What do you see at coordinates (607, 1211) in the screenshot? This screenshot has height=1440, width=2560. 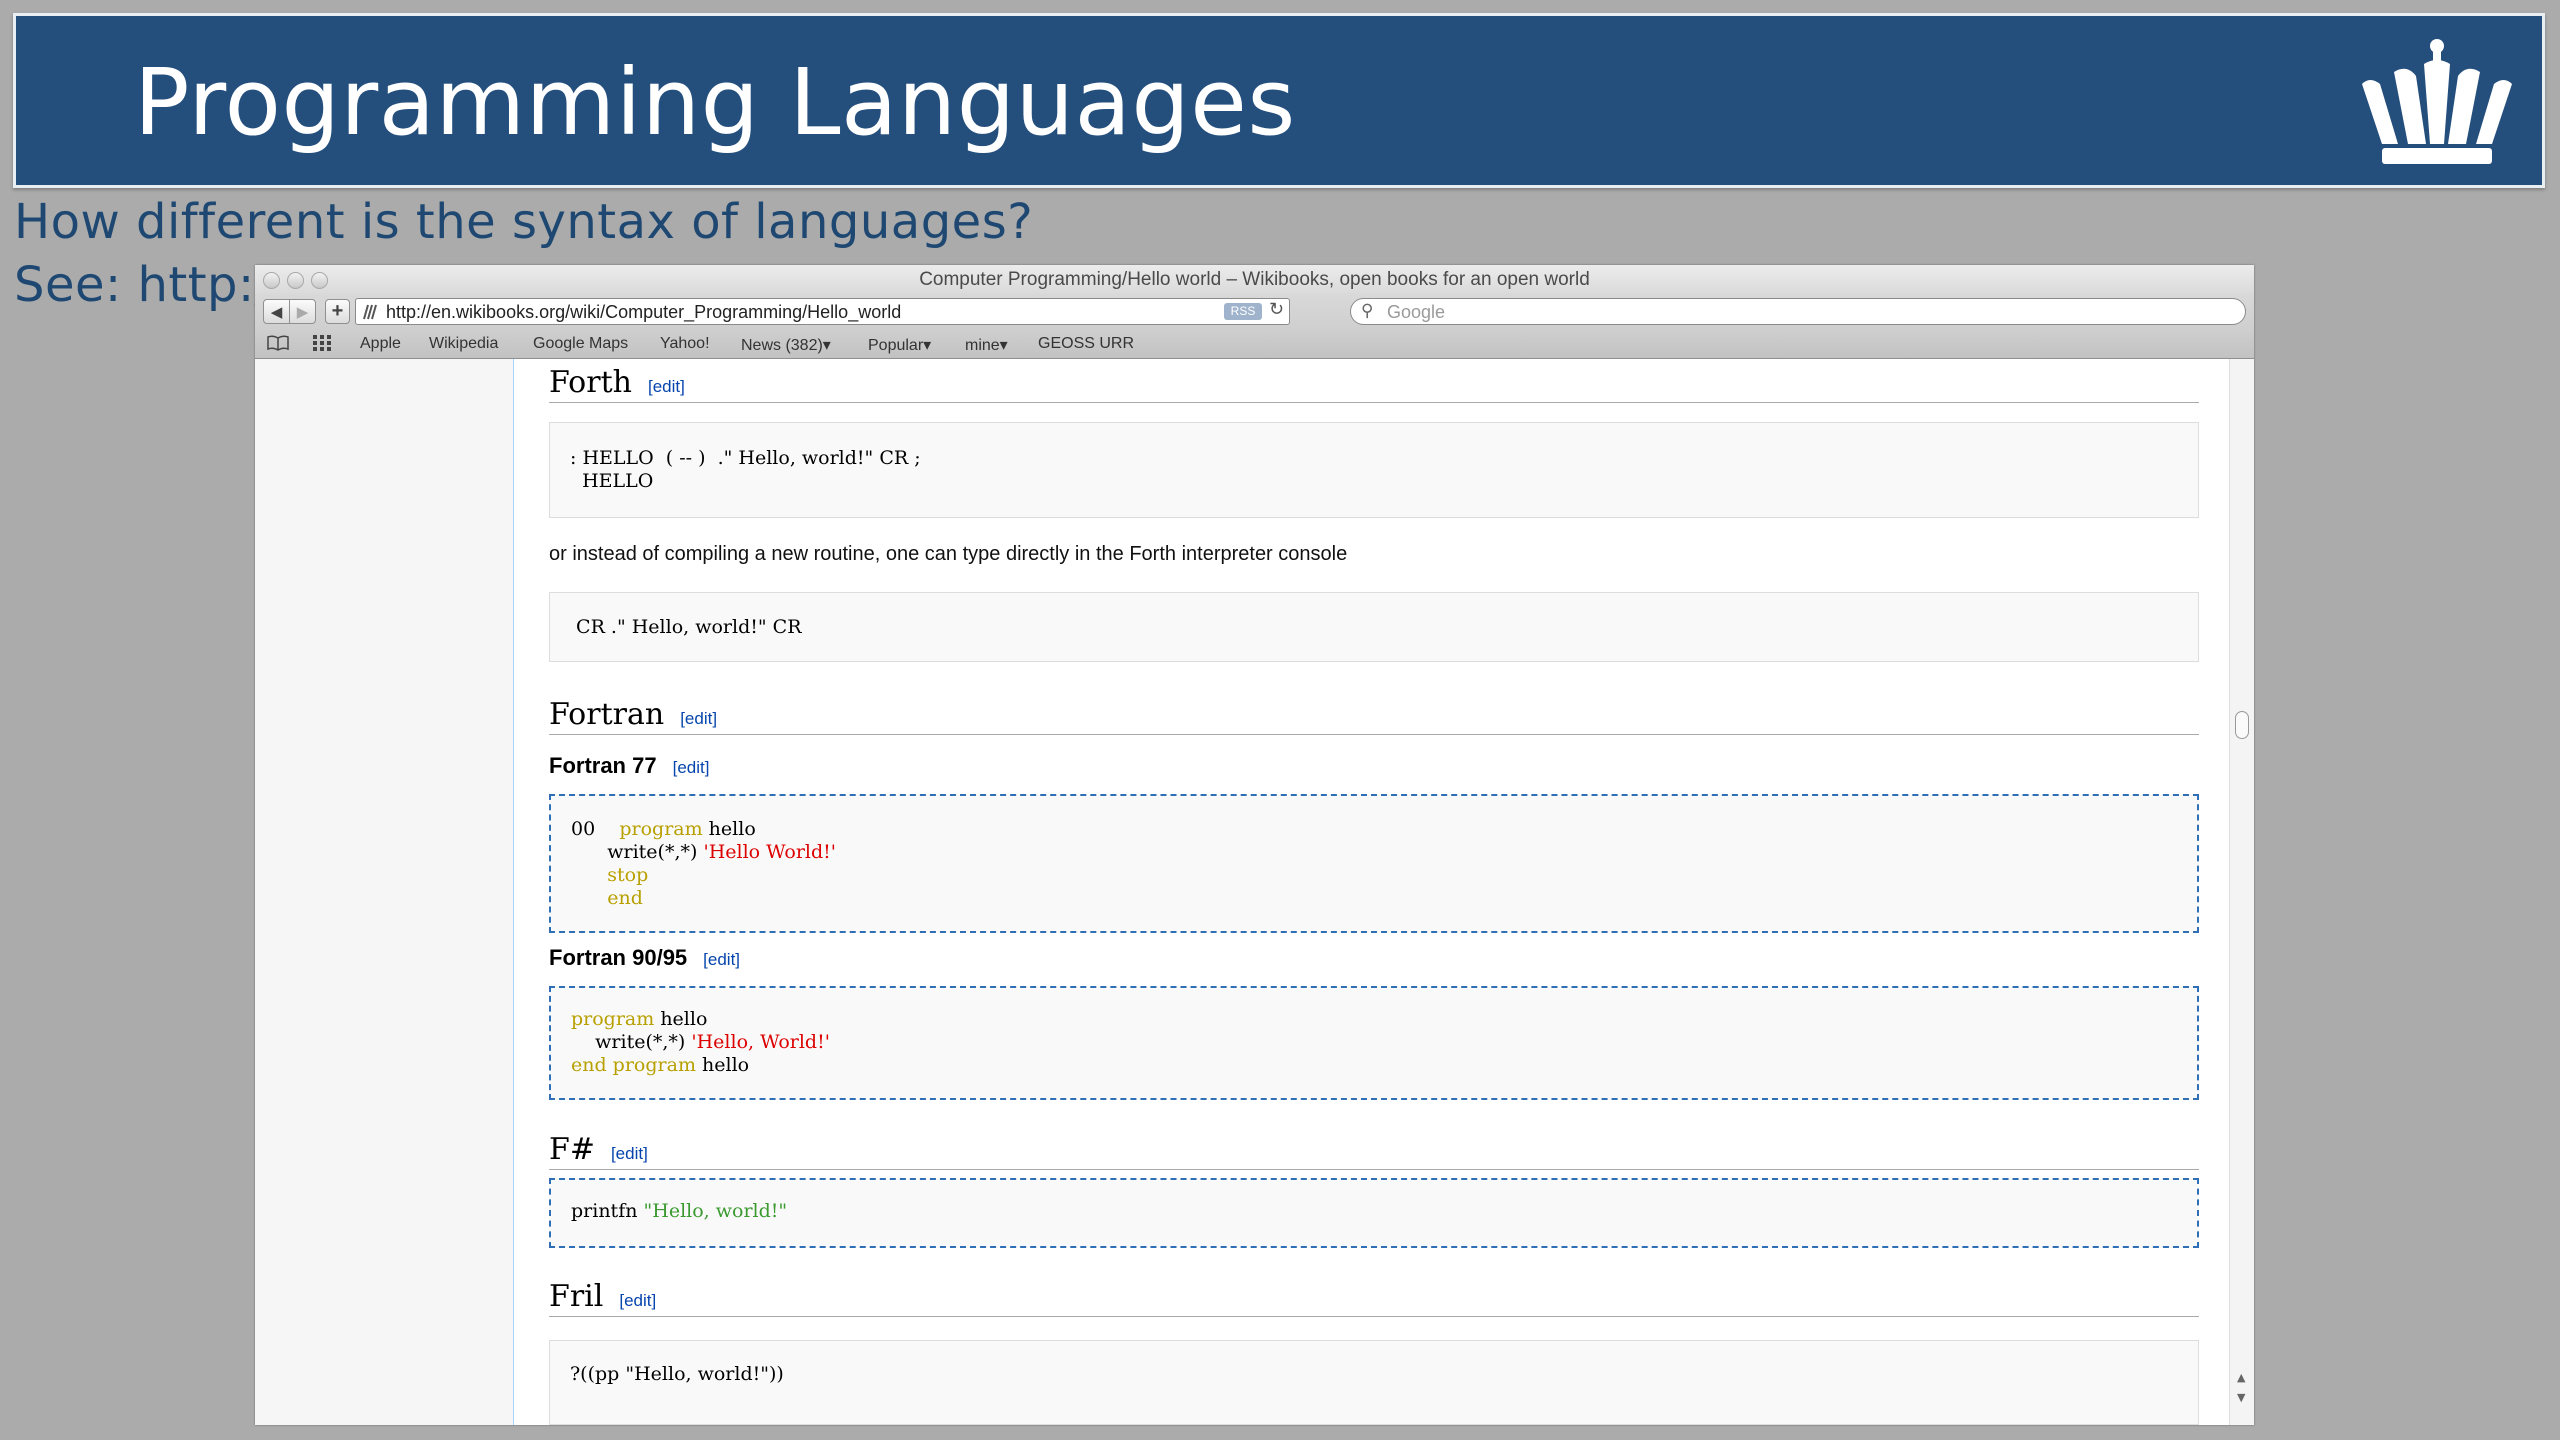 I see `code-text: printfn` at bounding box center [607, 1211].